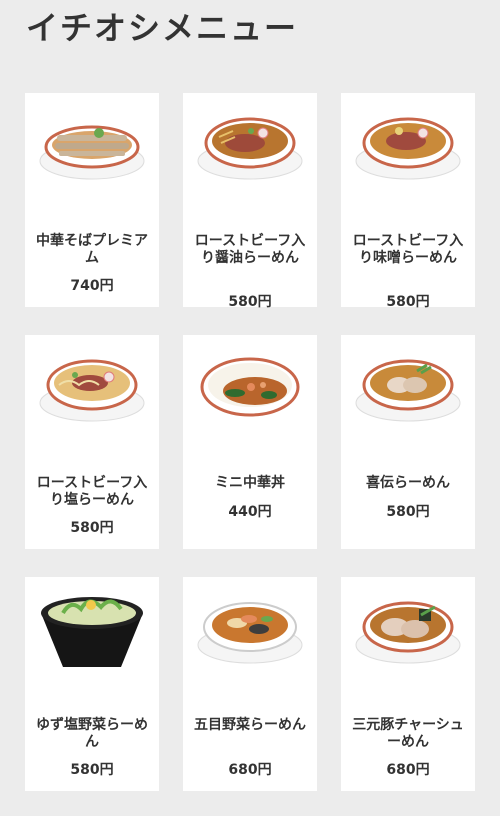 The height and width of the screenshot is (816, 500). I want to click on menu-card-roastbeef-shoyu: ローストビーフ入り醤油らーめん 580円, so click(250, 201).